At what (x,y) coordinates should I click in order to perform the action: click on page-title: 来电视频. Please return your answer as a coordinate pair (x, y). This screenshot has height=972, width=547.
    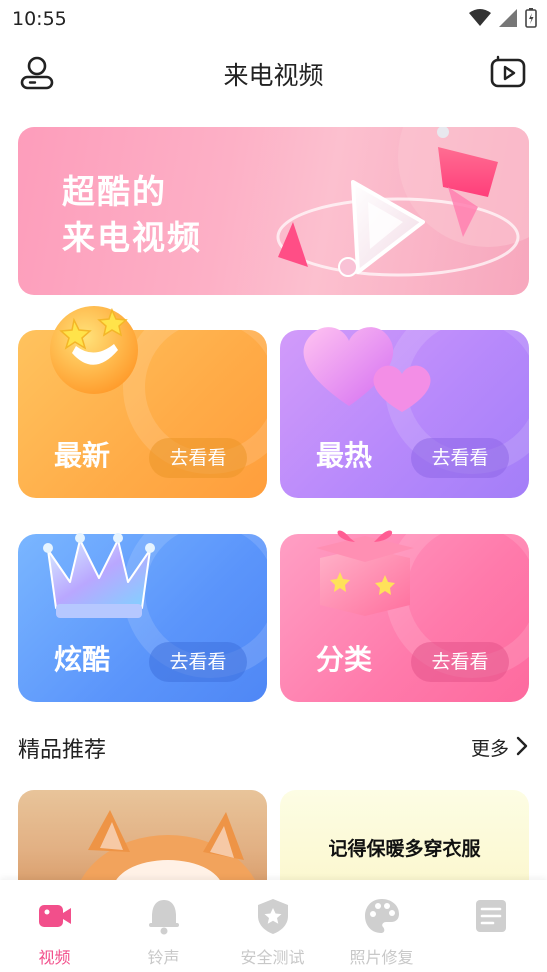
    Looking at the image, I should click on (273, 75).